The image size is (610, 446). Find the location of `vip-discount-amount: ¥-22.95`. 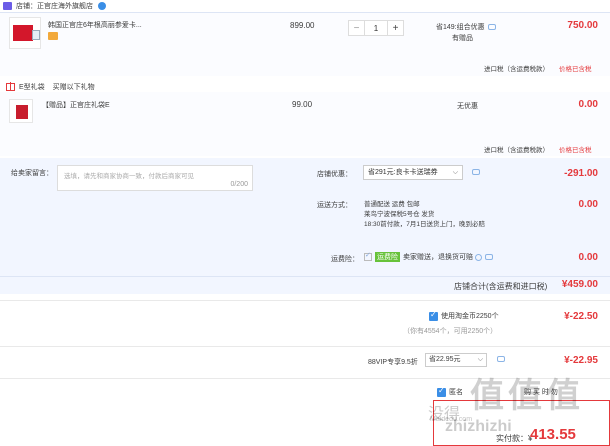

vip-discount-amount: ¥-22.95 is located at coordinates (581, 360).